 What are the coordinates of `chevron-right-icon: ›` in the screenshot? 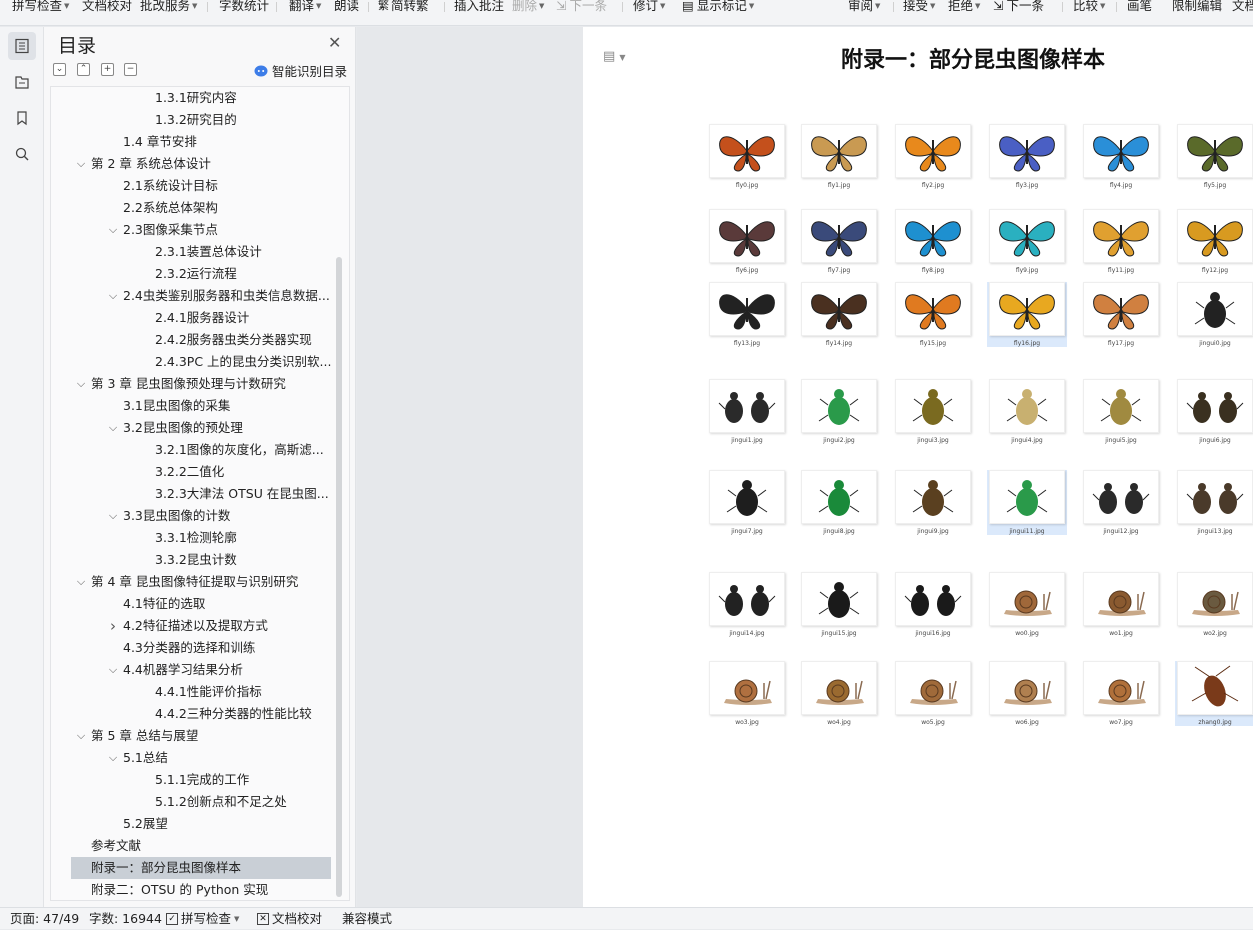 It's located at (113, 626).